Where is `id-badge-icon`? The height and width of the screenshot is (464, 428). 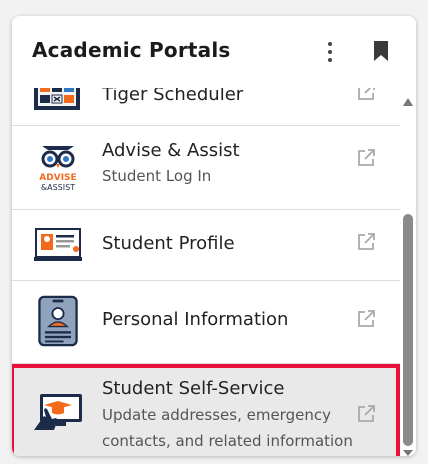
id-badge-icon is located at coordinates (58, 321).